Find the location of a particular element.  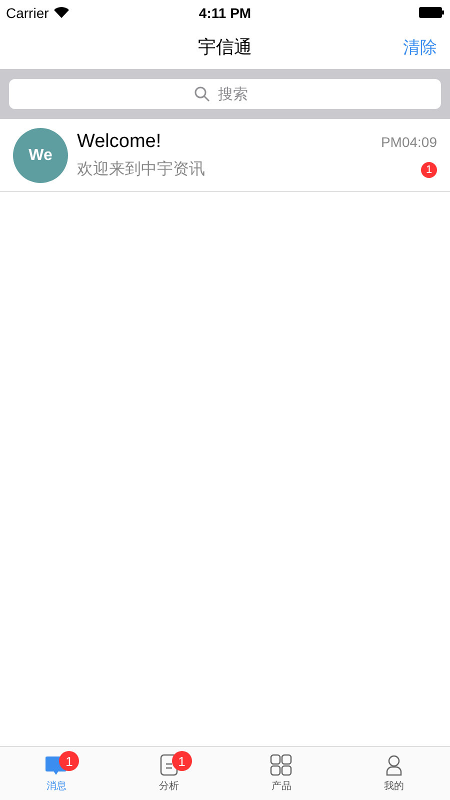

avatar: We is located at coordinates (40, 155).